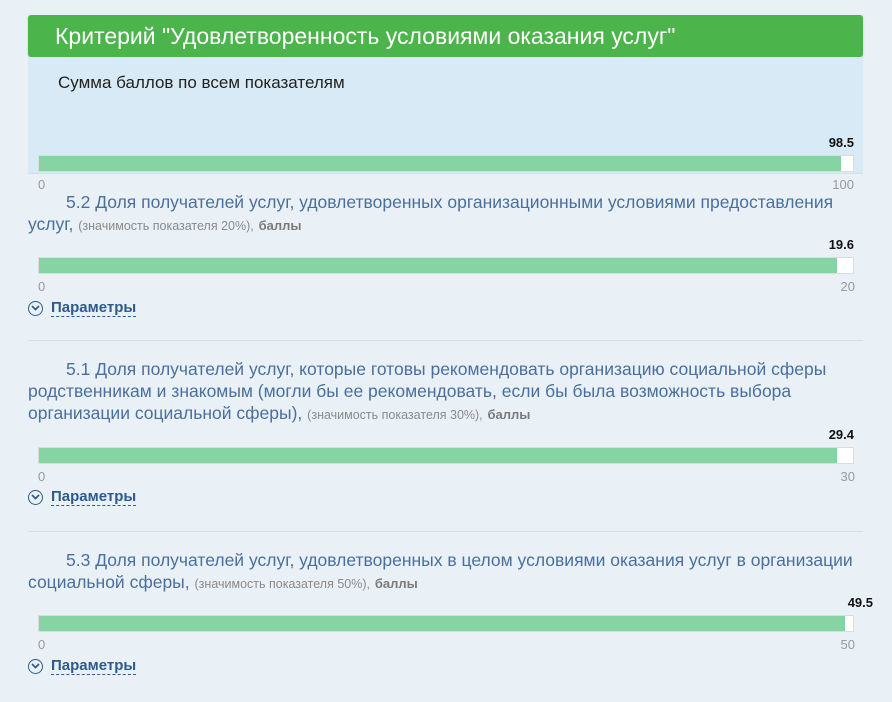  What do you see at coordinates (841, 142) in the screenshot?
I see `summary-value: 98.5` at bounding box center [841, 142].